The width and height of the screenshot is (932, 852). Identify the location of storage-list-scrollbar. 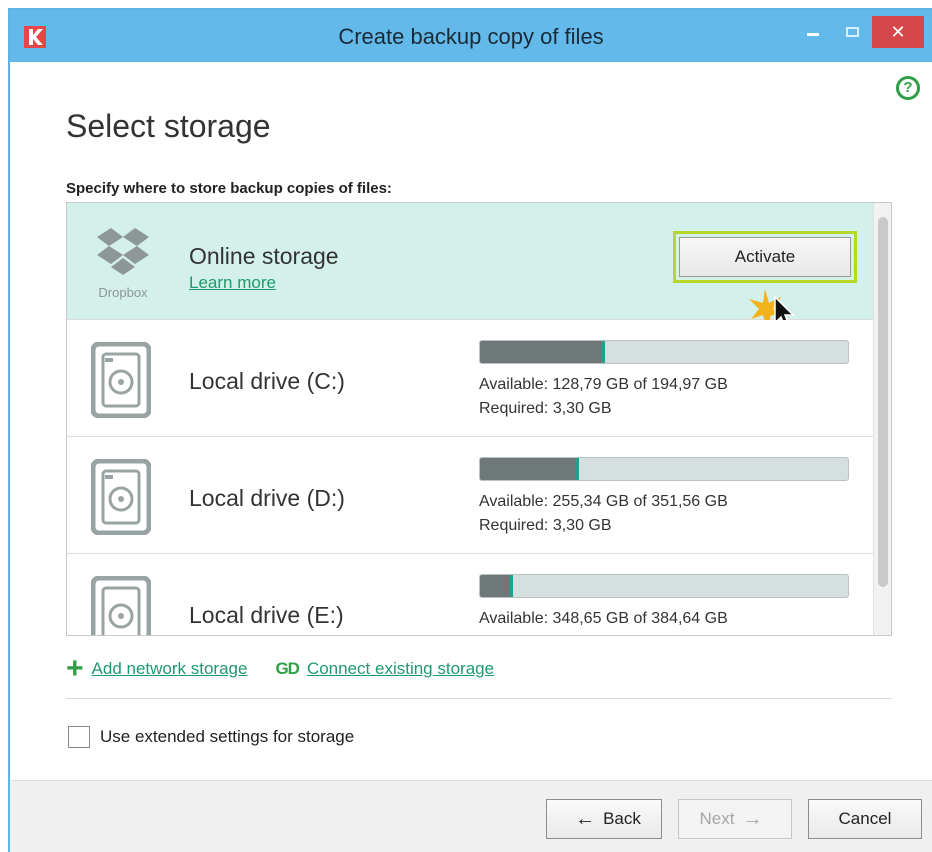
(882, 419).